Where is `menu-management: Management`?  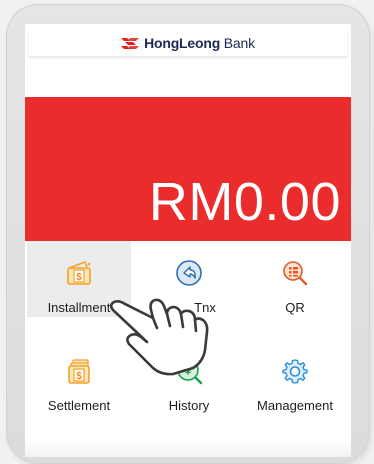 menu-management: Management is located at coordinates (295, 377).